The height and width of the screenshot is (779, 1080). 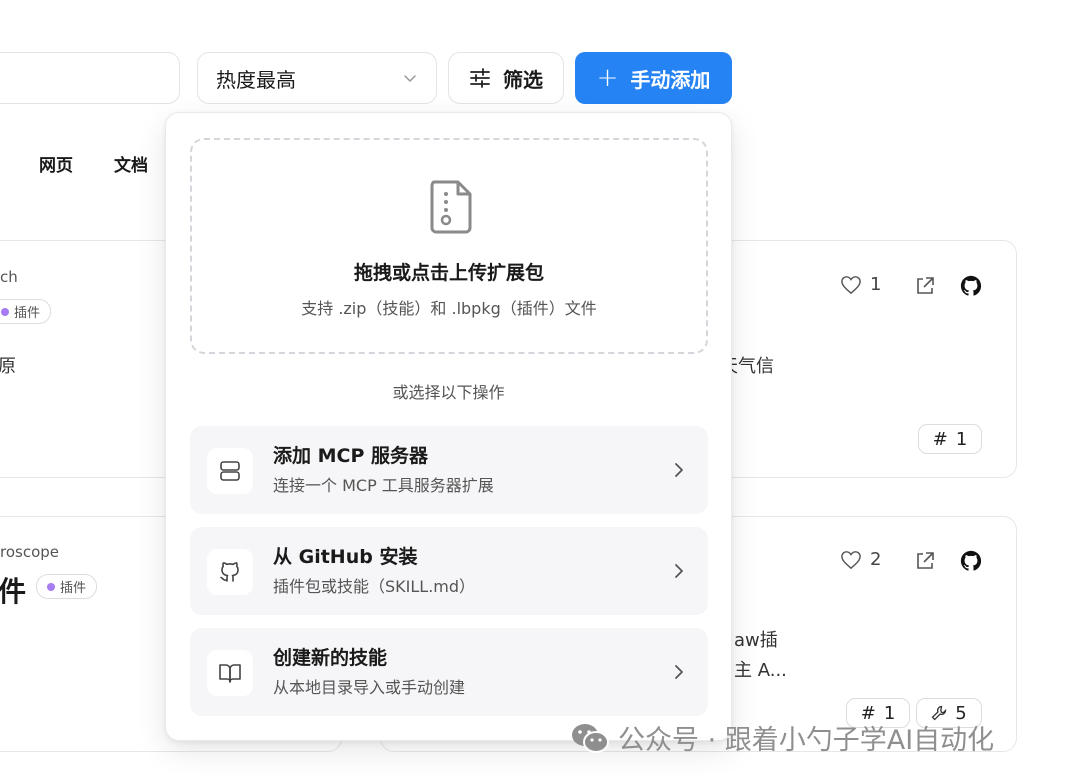 What do you see at coordinates (449, 246) in the screenshot?
I see `upload-dropzone: 拖拽或点击上传扩展包 支持 .zip（技能）和 .lbpkg（插件）文件` at bounding box center [449, 246].